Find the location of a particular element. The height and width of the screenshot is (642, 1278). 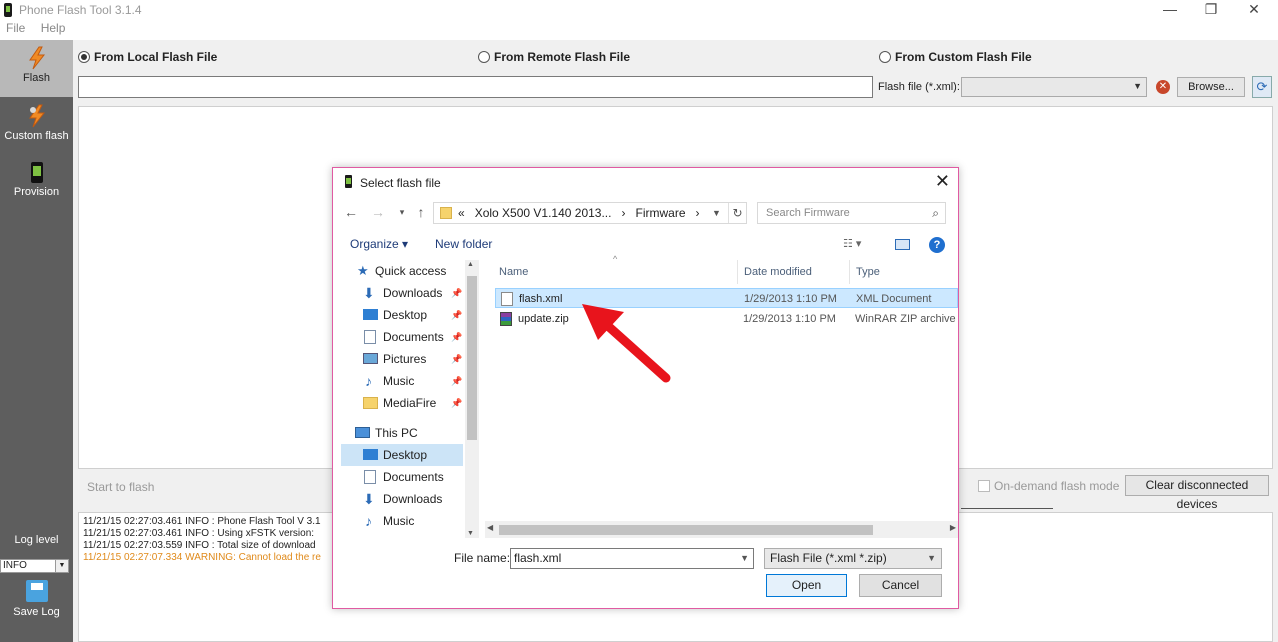

flash-file-select: ▼ is located at coordinates (1054, 87).